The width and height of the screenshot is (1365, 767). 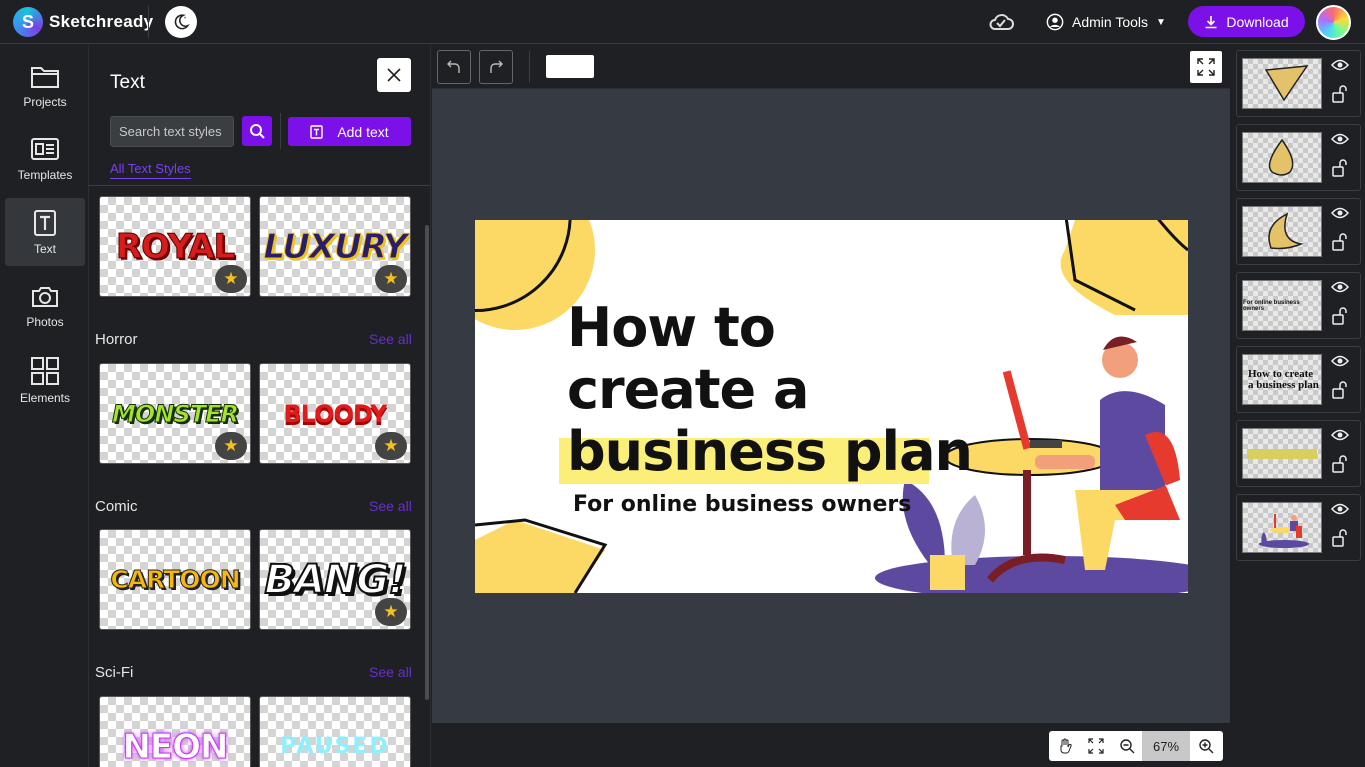 I want to click on canvas-subtitle: For online business owners, so click(x=742, y=504).